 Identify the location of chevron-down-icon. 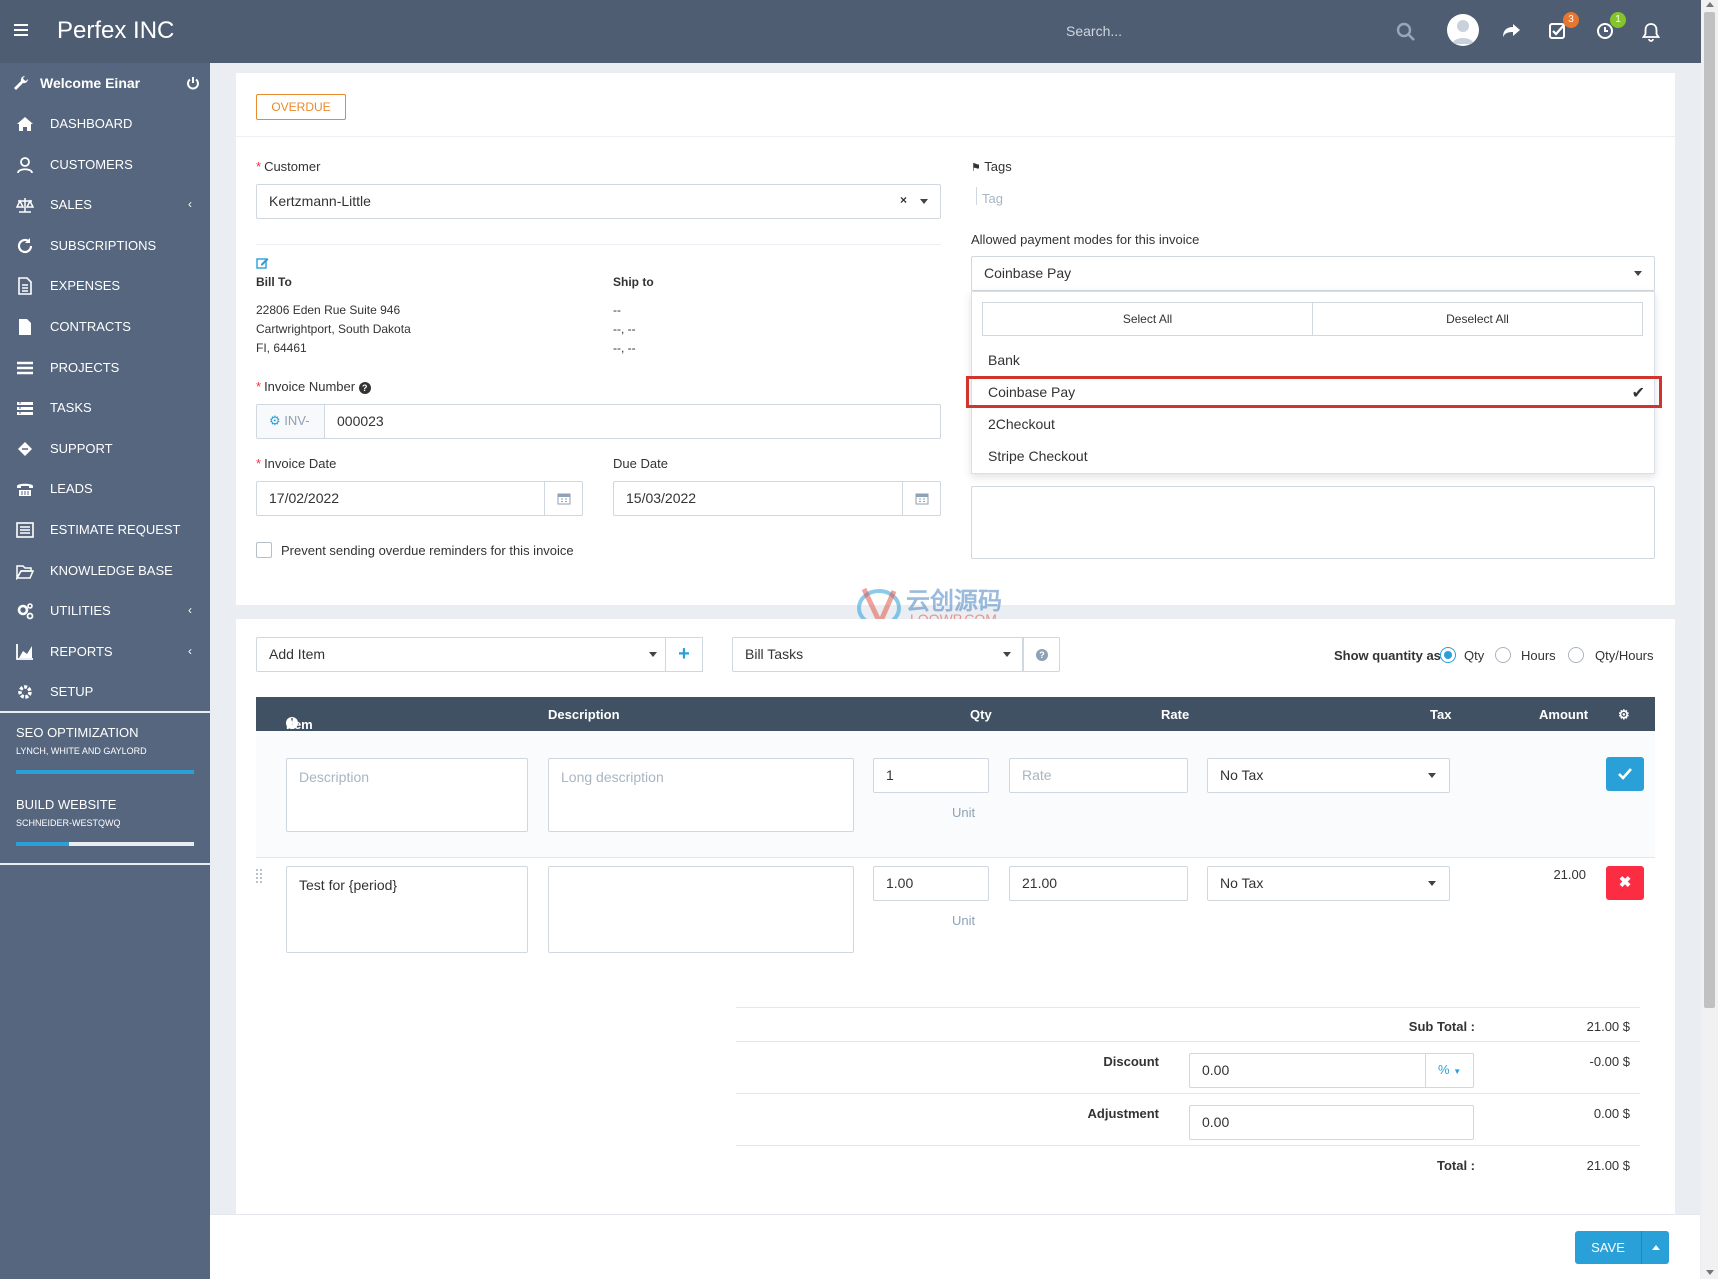
(653, 654).